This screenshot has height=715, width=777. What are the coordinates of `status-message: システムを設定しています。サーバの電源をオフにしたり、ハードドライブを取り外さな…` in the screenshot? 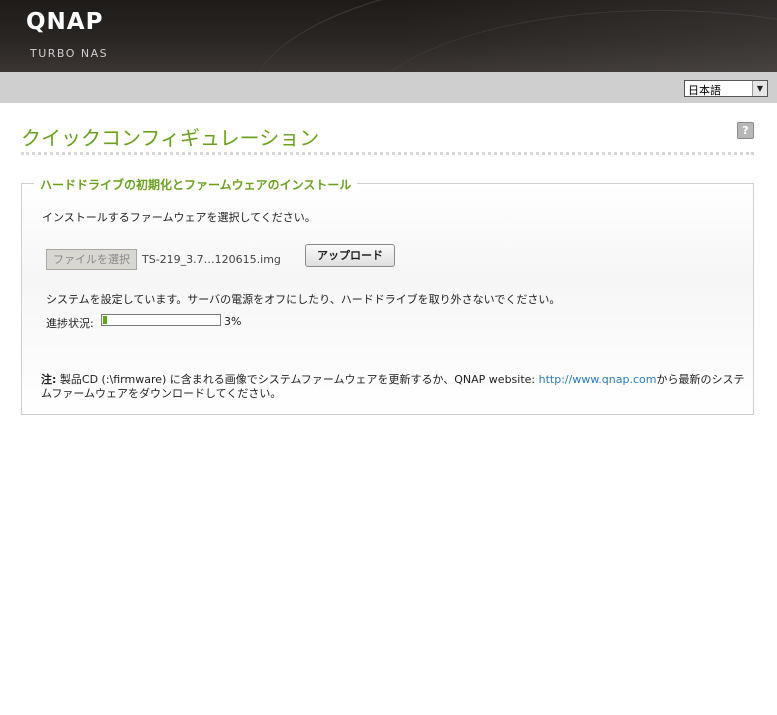 It's located at (303, 299).